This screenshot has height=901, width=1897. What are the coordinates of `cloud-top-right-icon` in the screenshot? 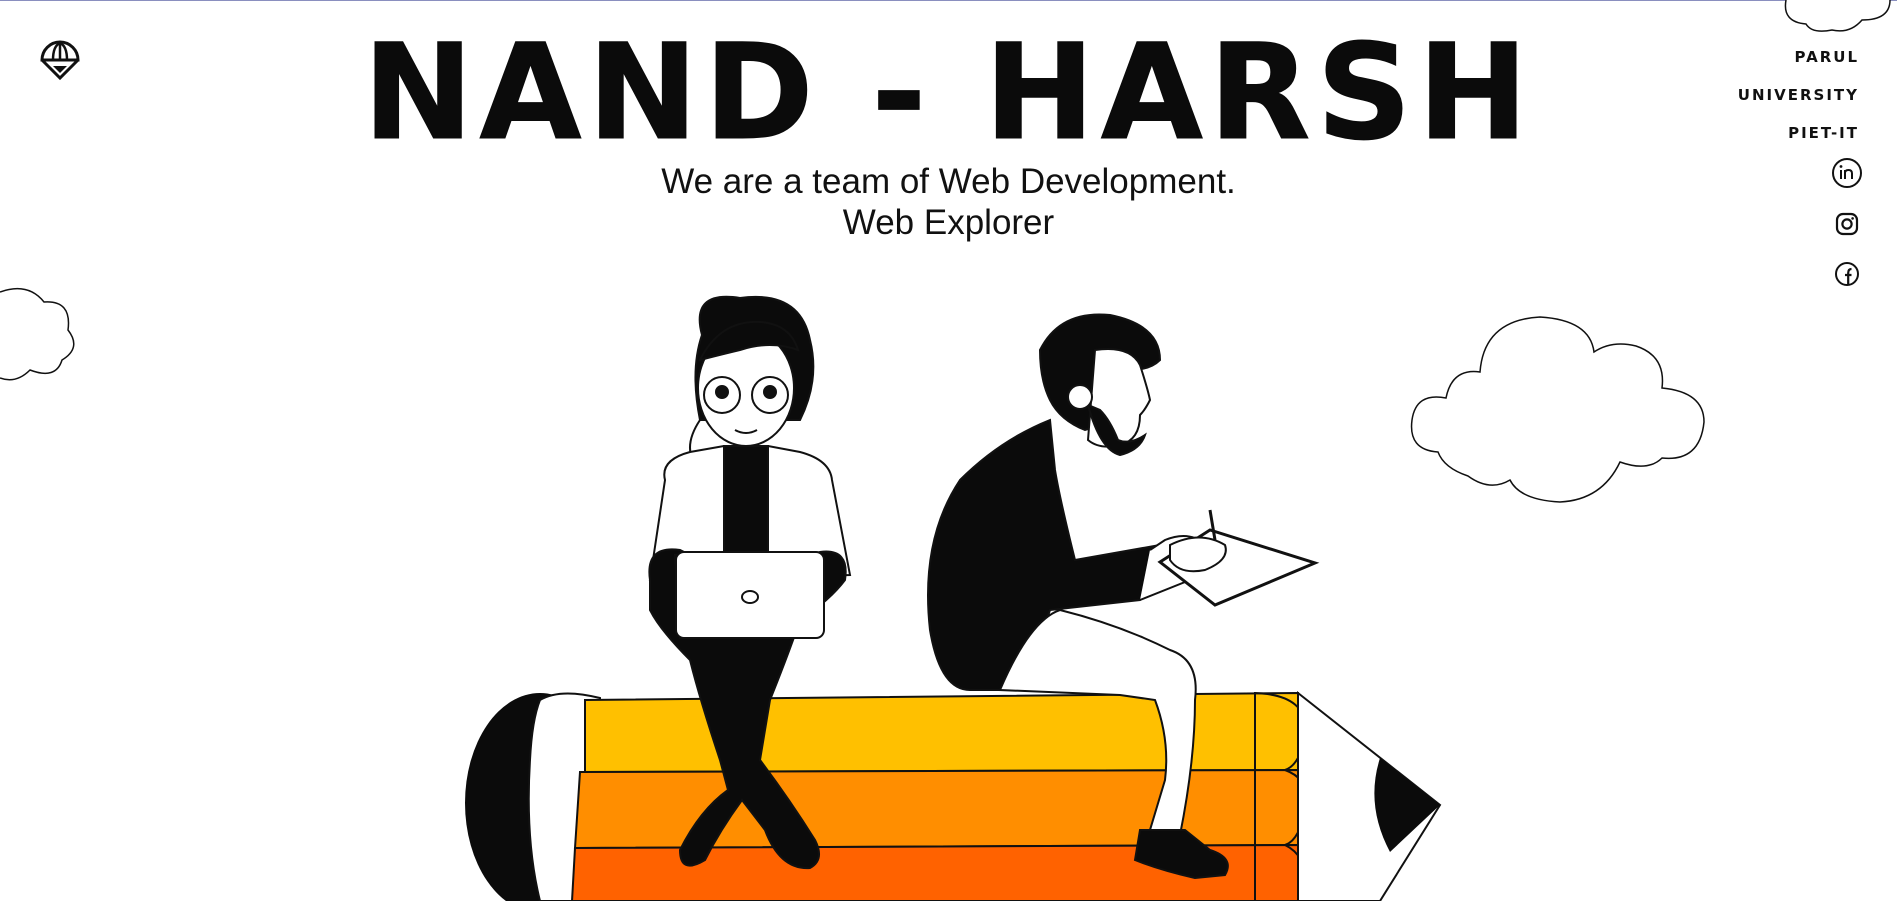 It's located at (1837, 16).